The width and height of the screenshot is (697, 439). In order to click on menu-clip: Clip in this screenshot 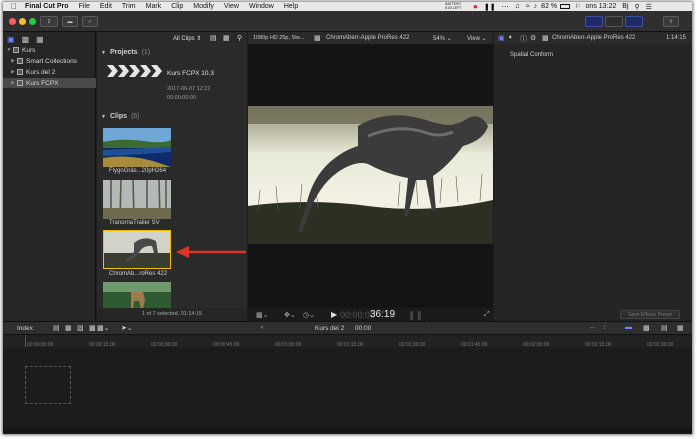, I will do `click(177, 6)`.